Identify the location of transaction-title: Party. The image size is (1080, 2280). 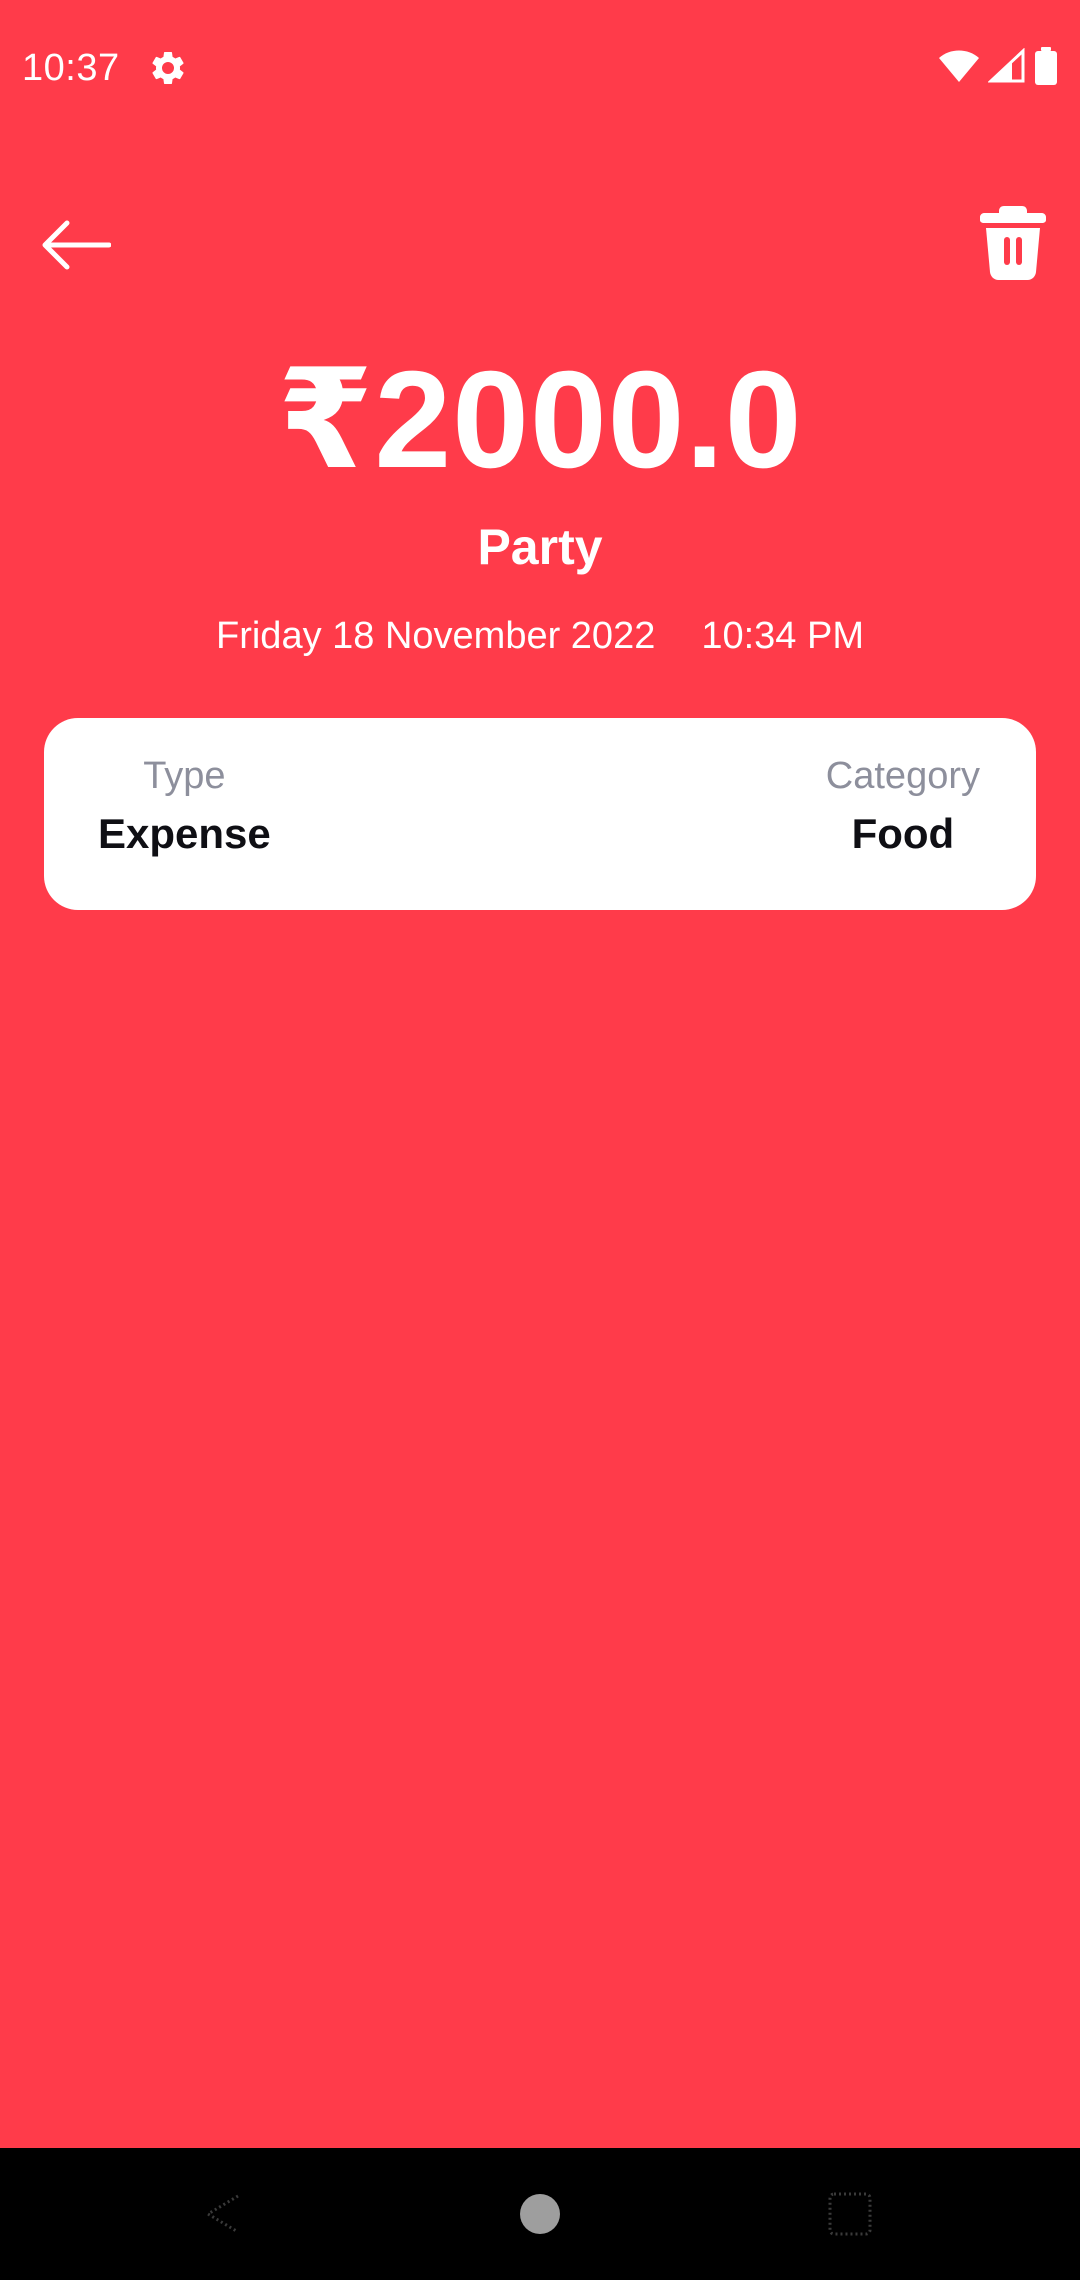
(540, 547).